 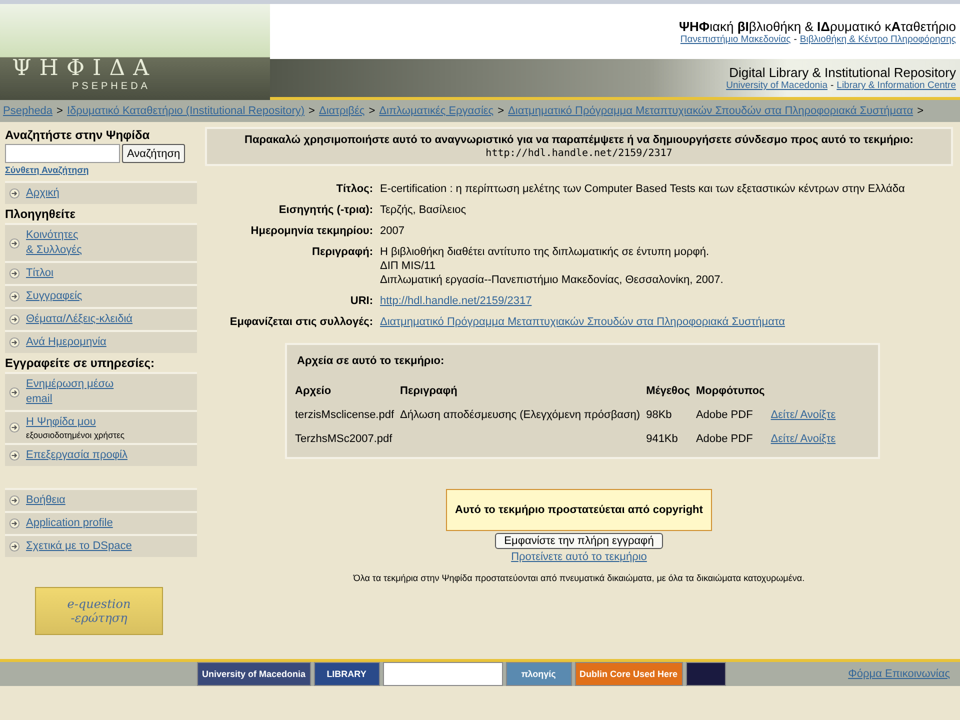 I want to click on field-value: ΔΙΠ MIS/11, so click(x=408, y=266).